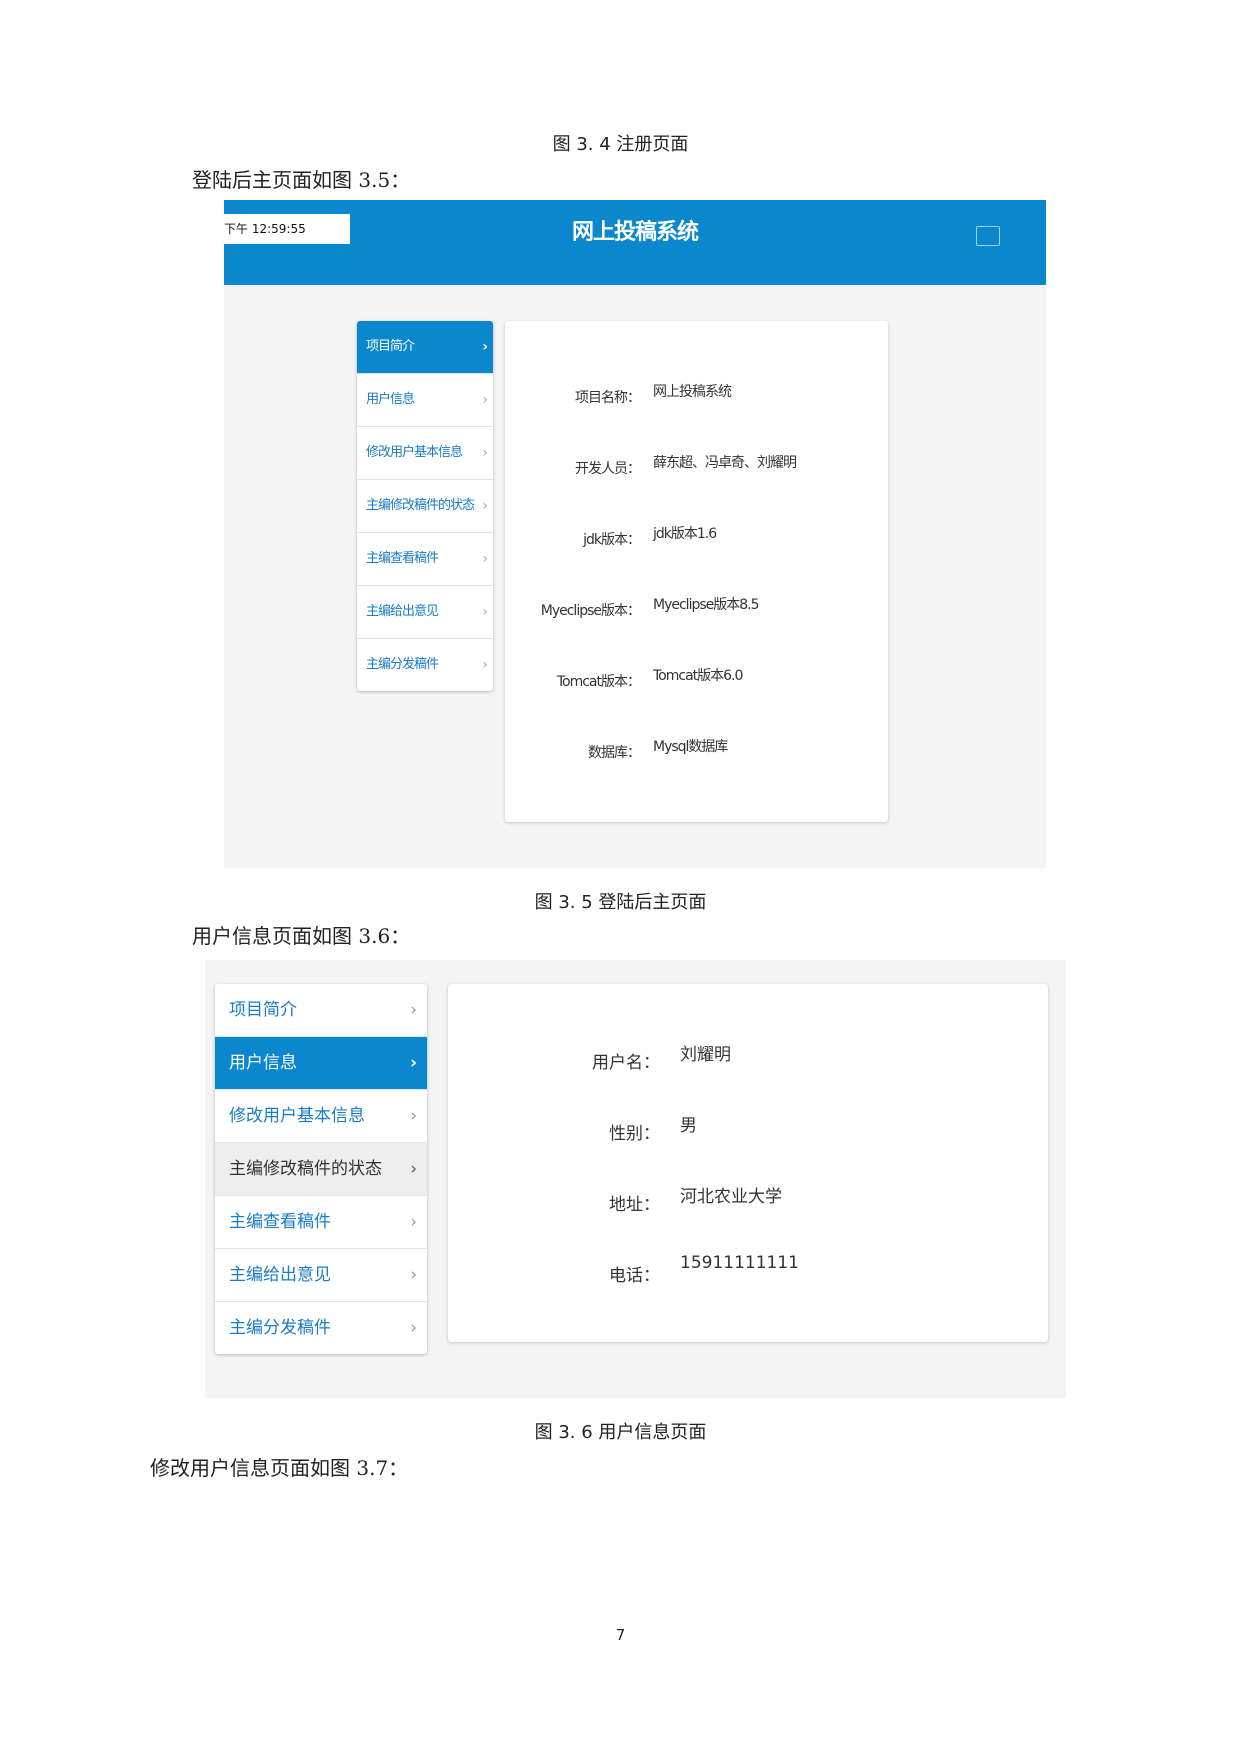  I want to click on info-key: 电话：, so click(634, 1276).